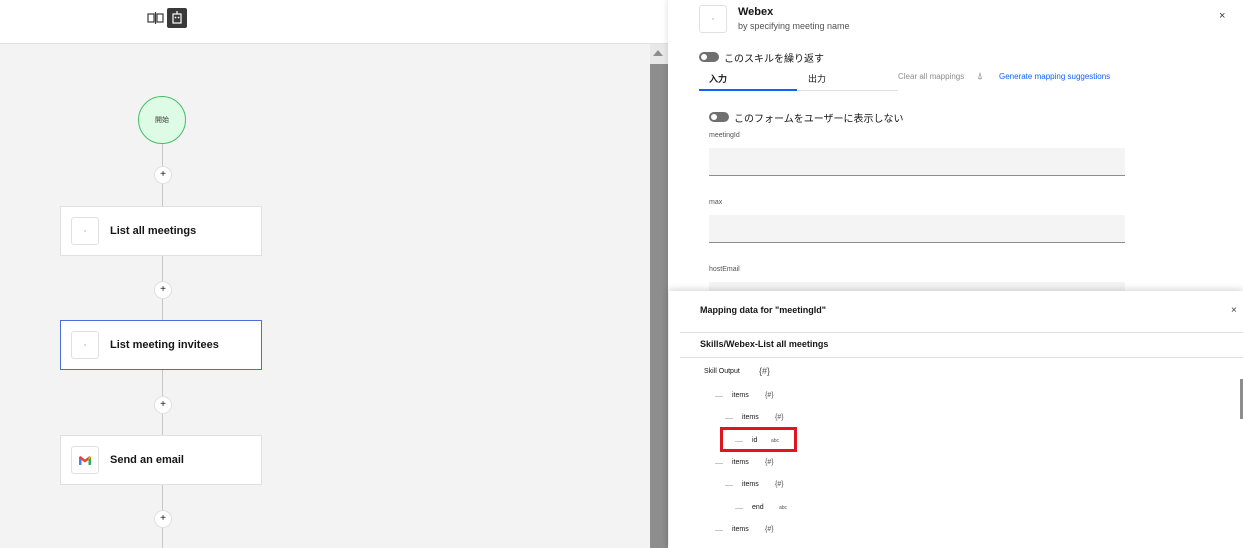  I want to click on flow-node-list-meeting-invitees: ▫ List meeting invitees, so click(161, 345).